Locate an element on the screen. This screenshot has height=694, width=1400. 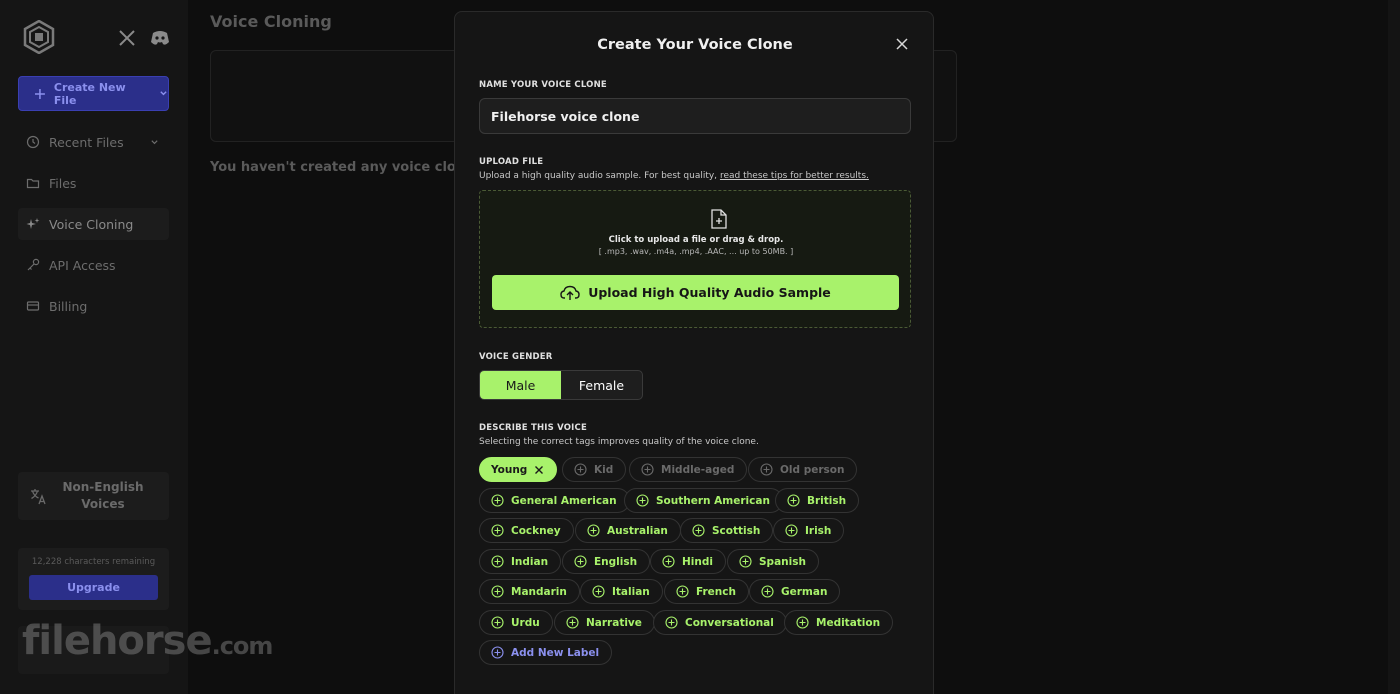
x-twitter-icon is located at coordinates (127, 38).